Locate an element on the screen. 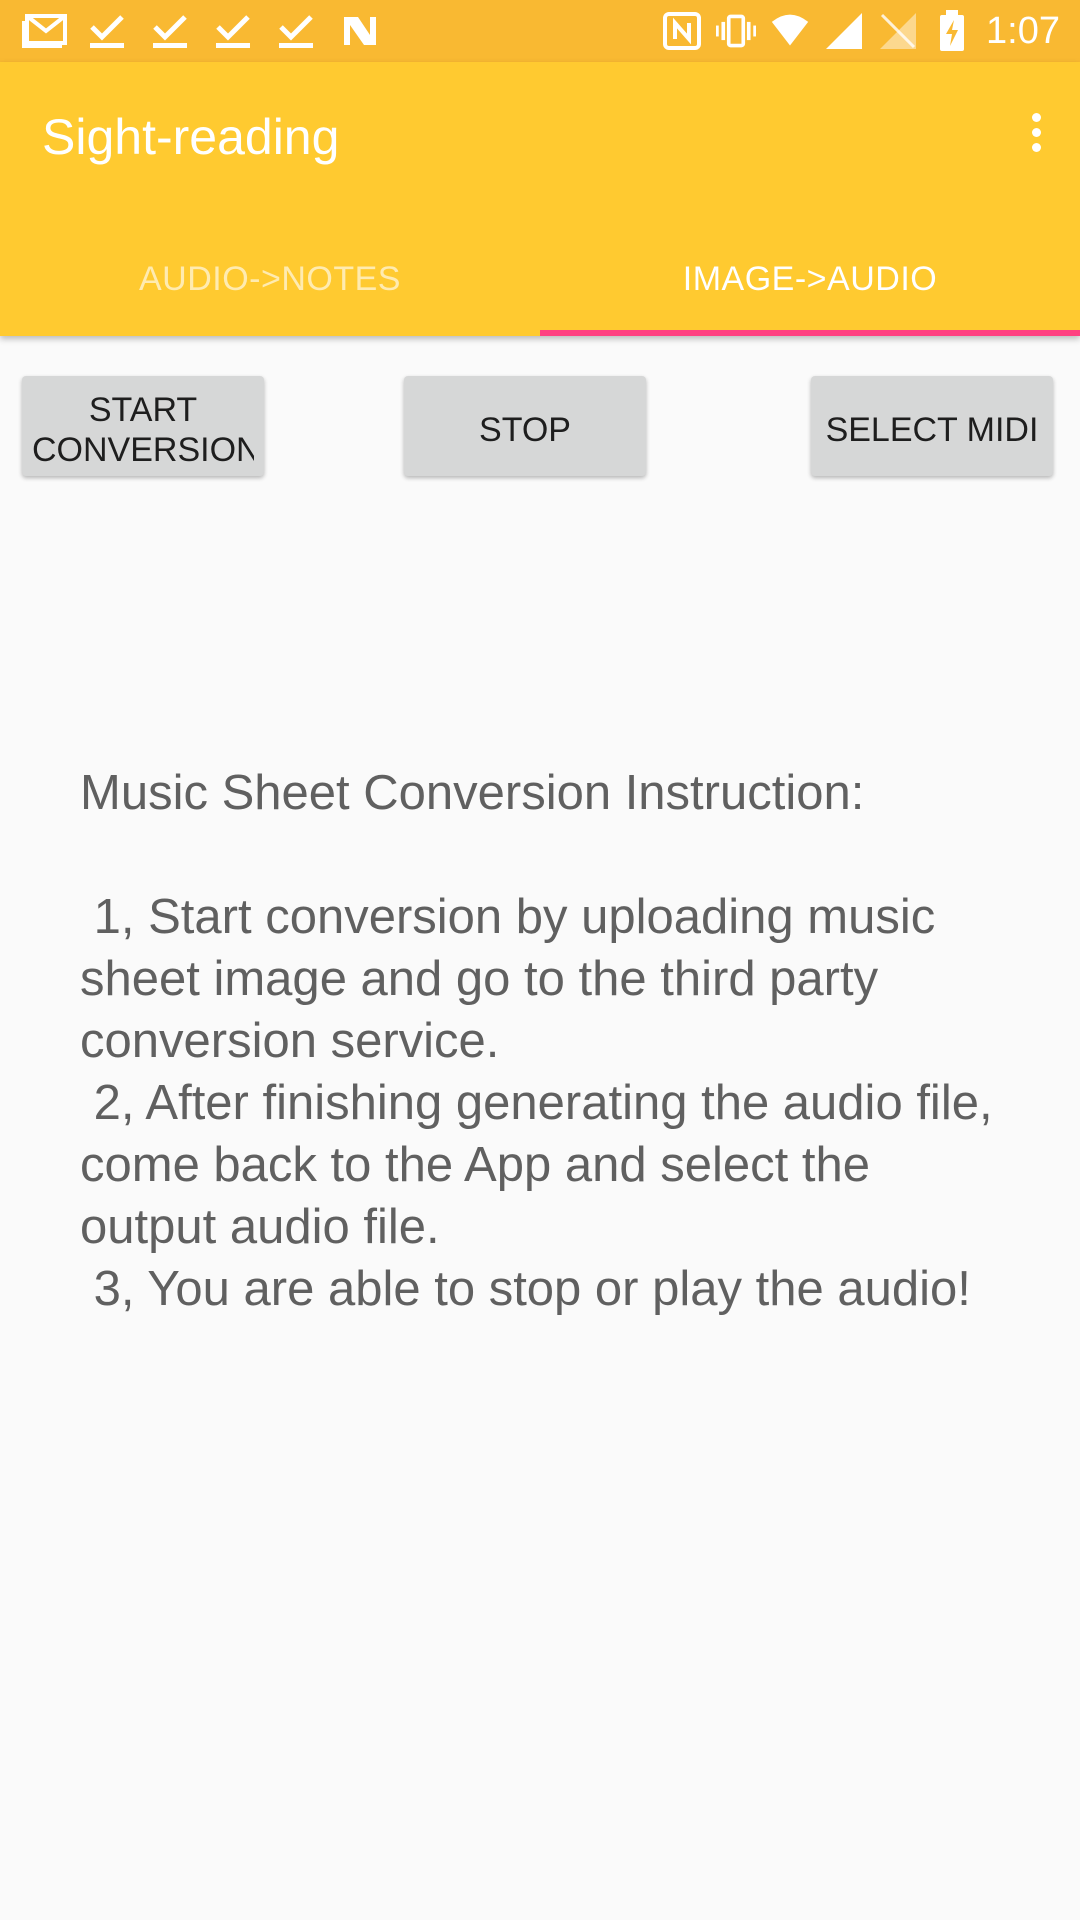 This screenshot has height=1920, width=1080. battery-charging-icon is located at coordinates (952, 30).